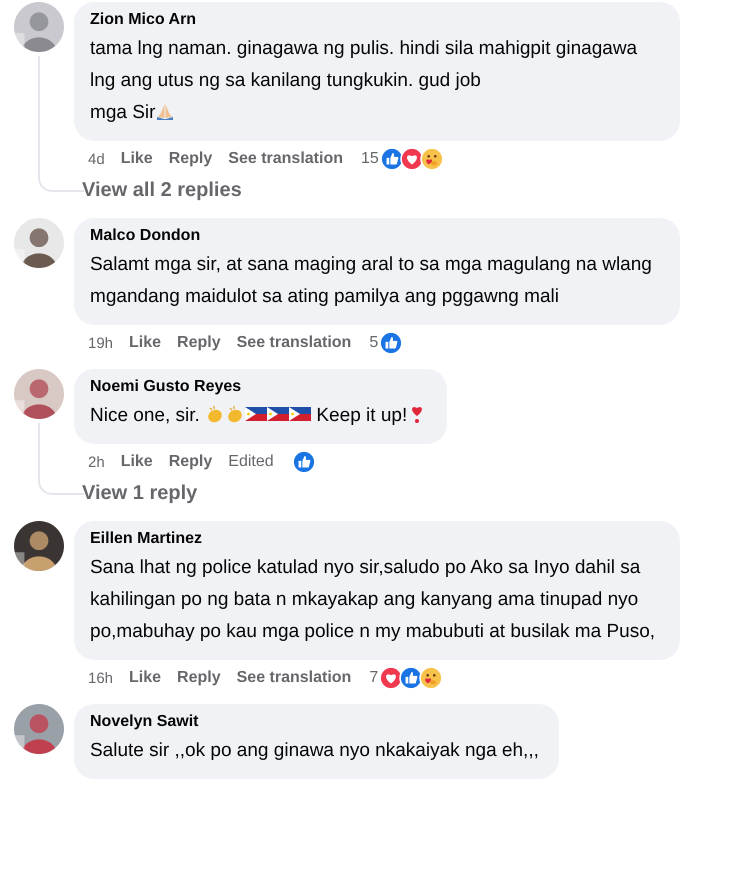 The width and height of the screenshot is (750, 886). Describe the element at coordinates (101, 343) in the screenshot. I see `comment-time: 19h` at that location.